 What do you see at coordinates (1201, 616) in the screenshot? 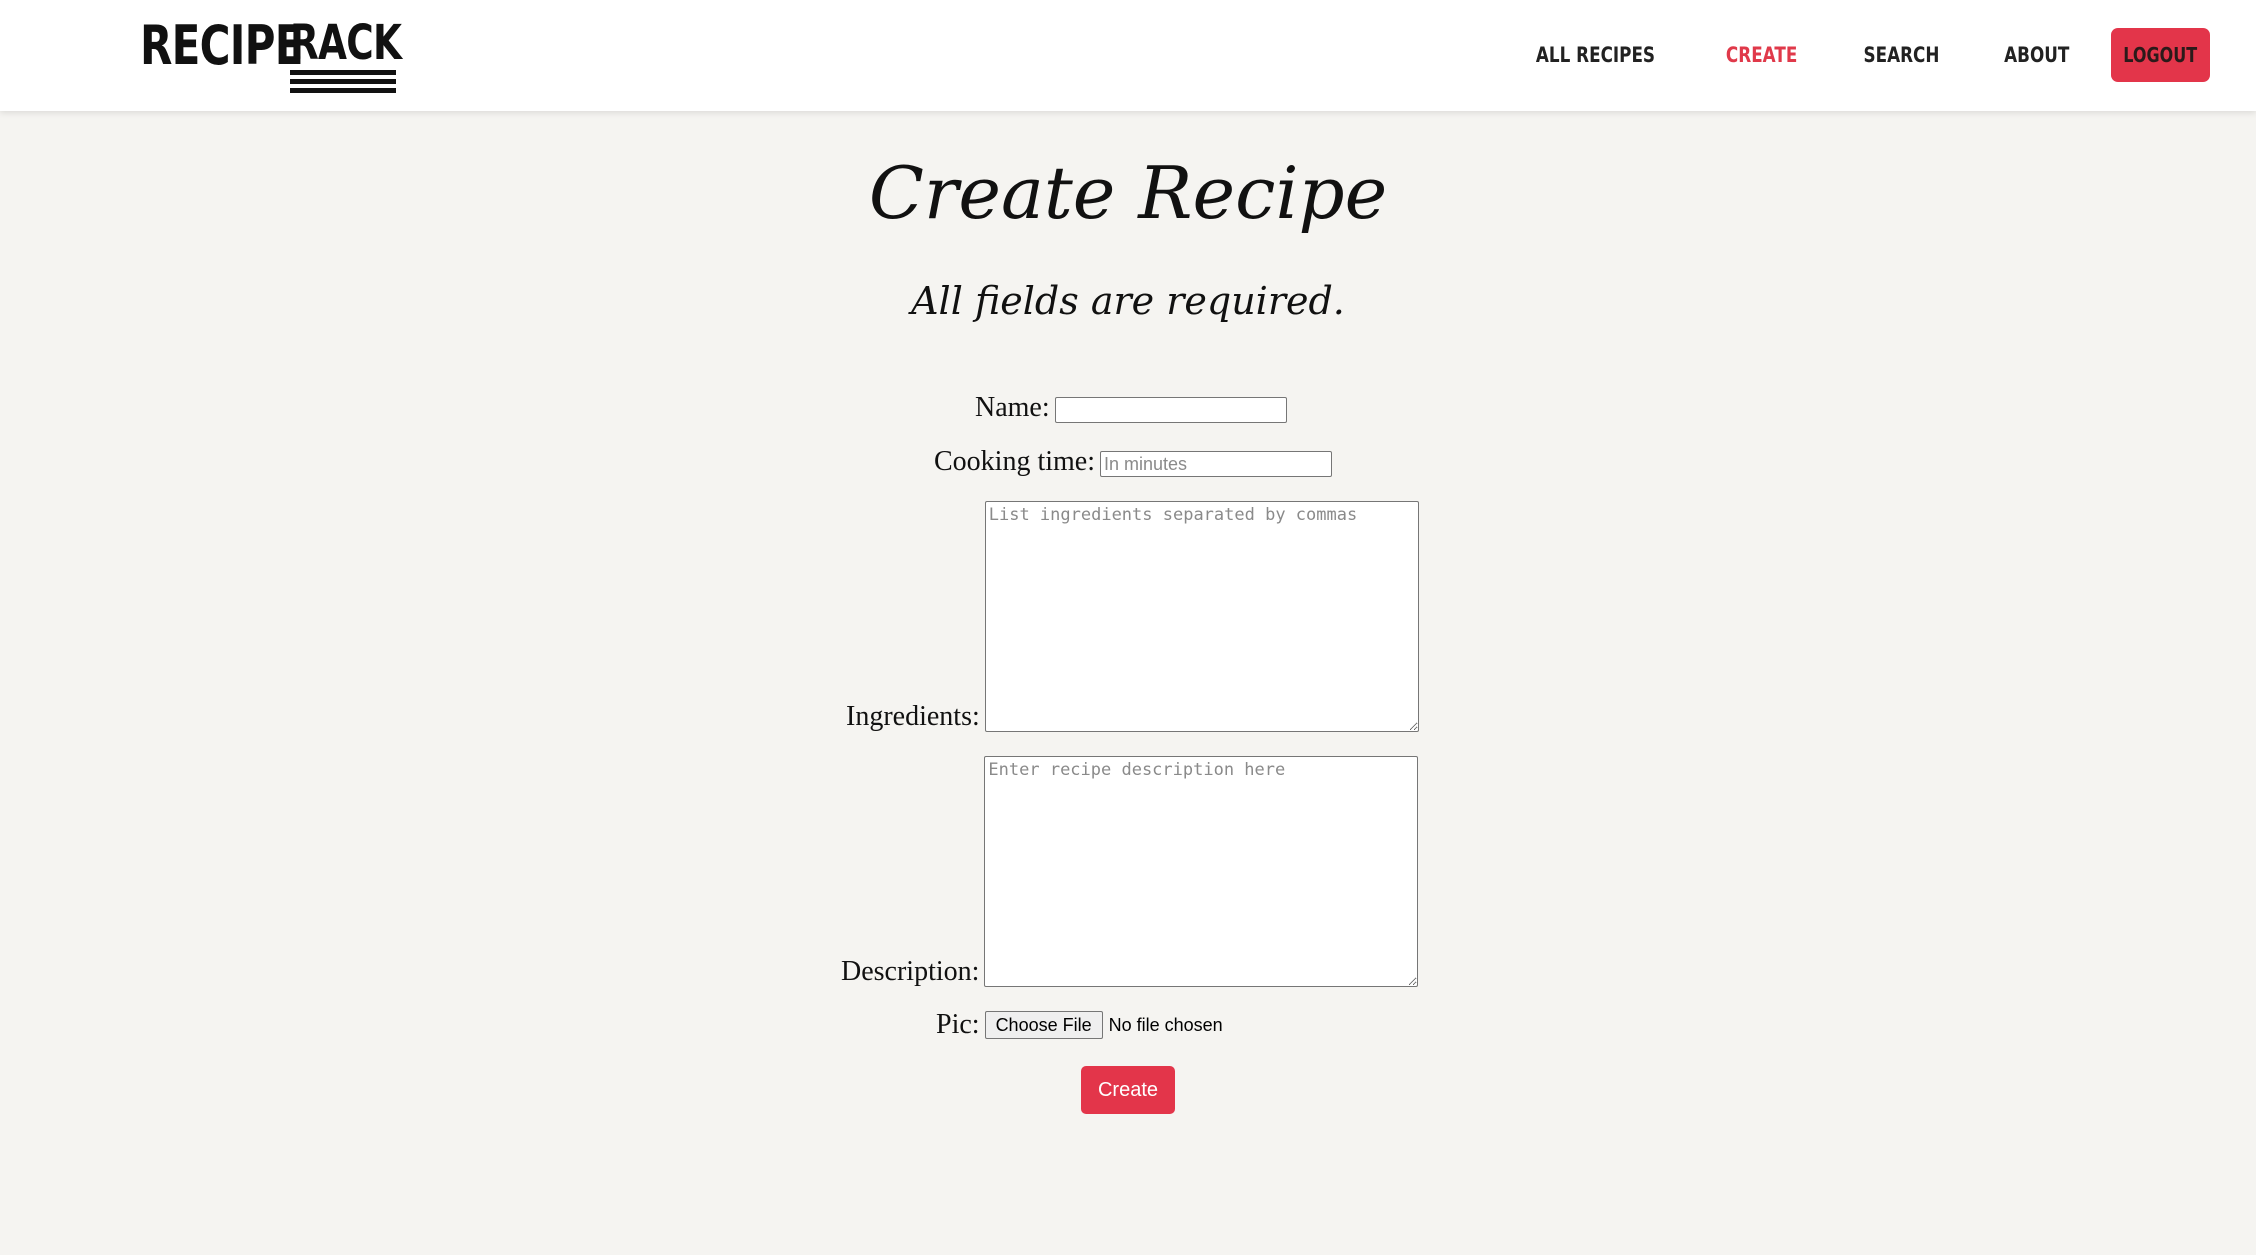
I see `ingredients-textarea` at bounding box center [1201, 616].